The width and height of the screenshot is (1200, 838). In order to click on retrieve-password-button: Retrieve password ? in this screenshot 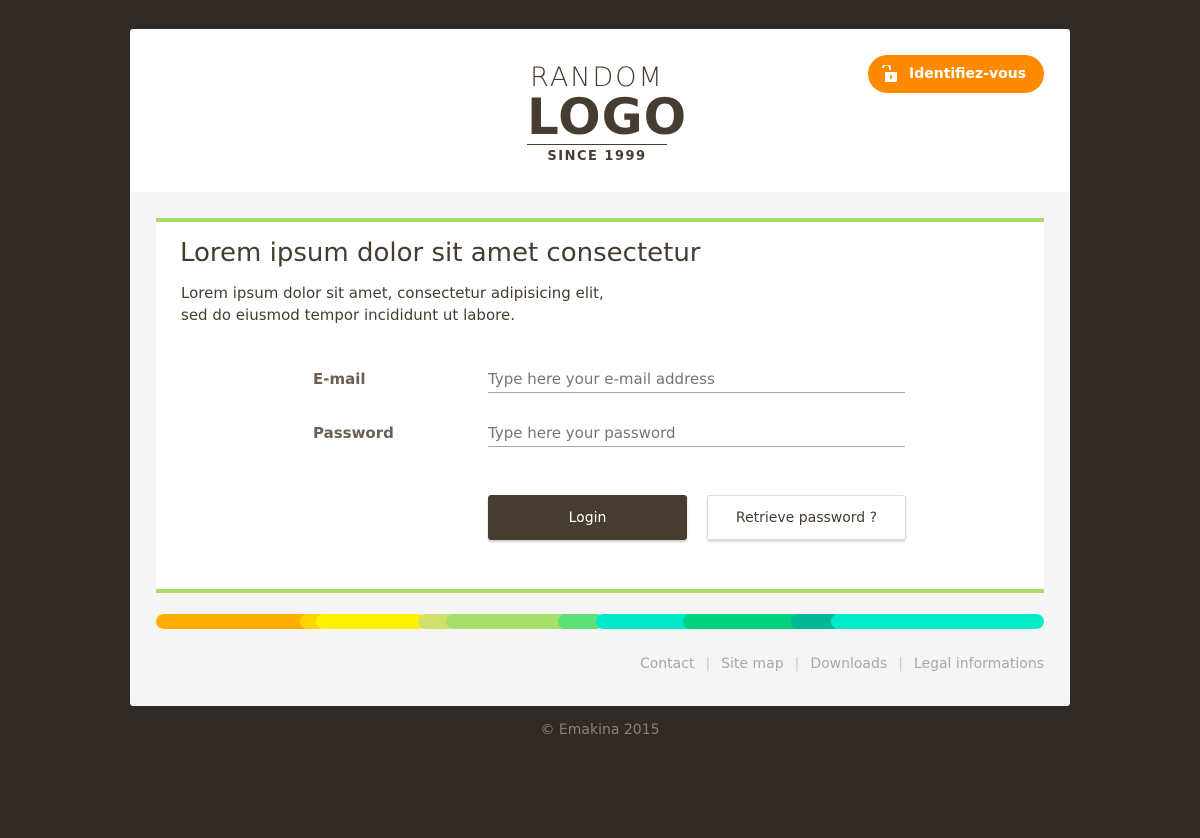, I will do `click(806, 517)`.